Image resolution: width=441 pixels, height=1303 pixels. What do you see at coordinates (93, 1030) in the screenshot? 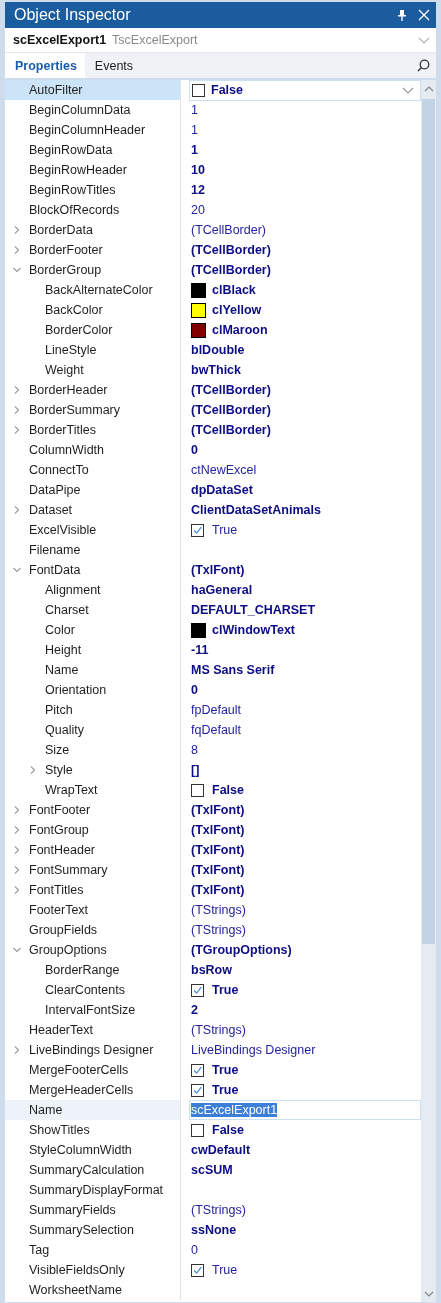
I see `property-name: HeaderText` at bounding box center [93, 1030].